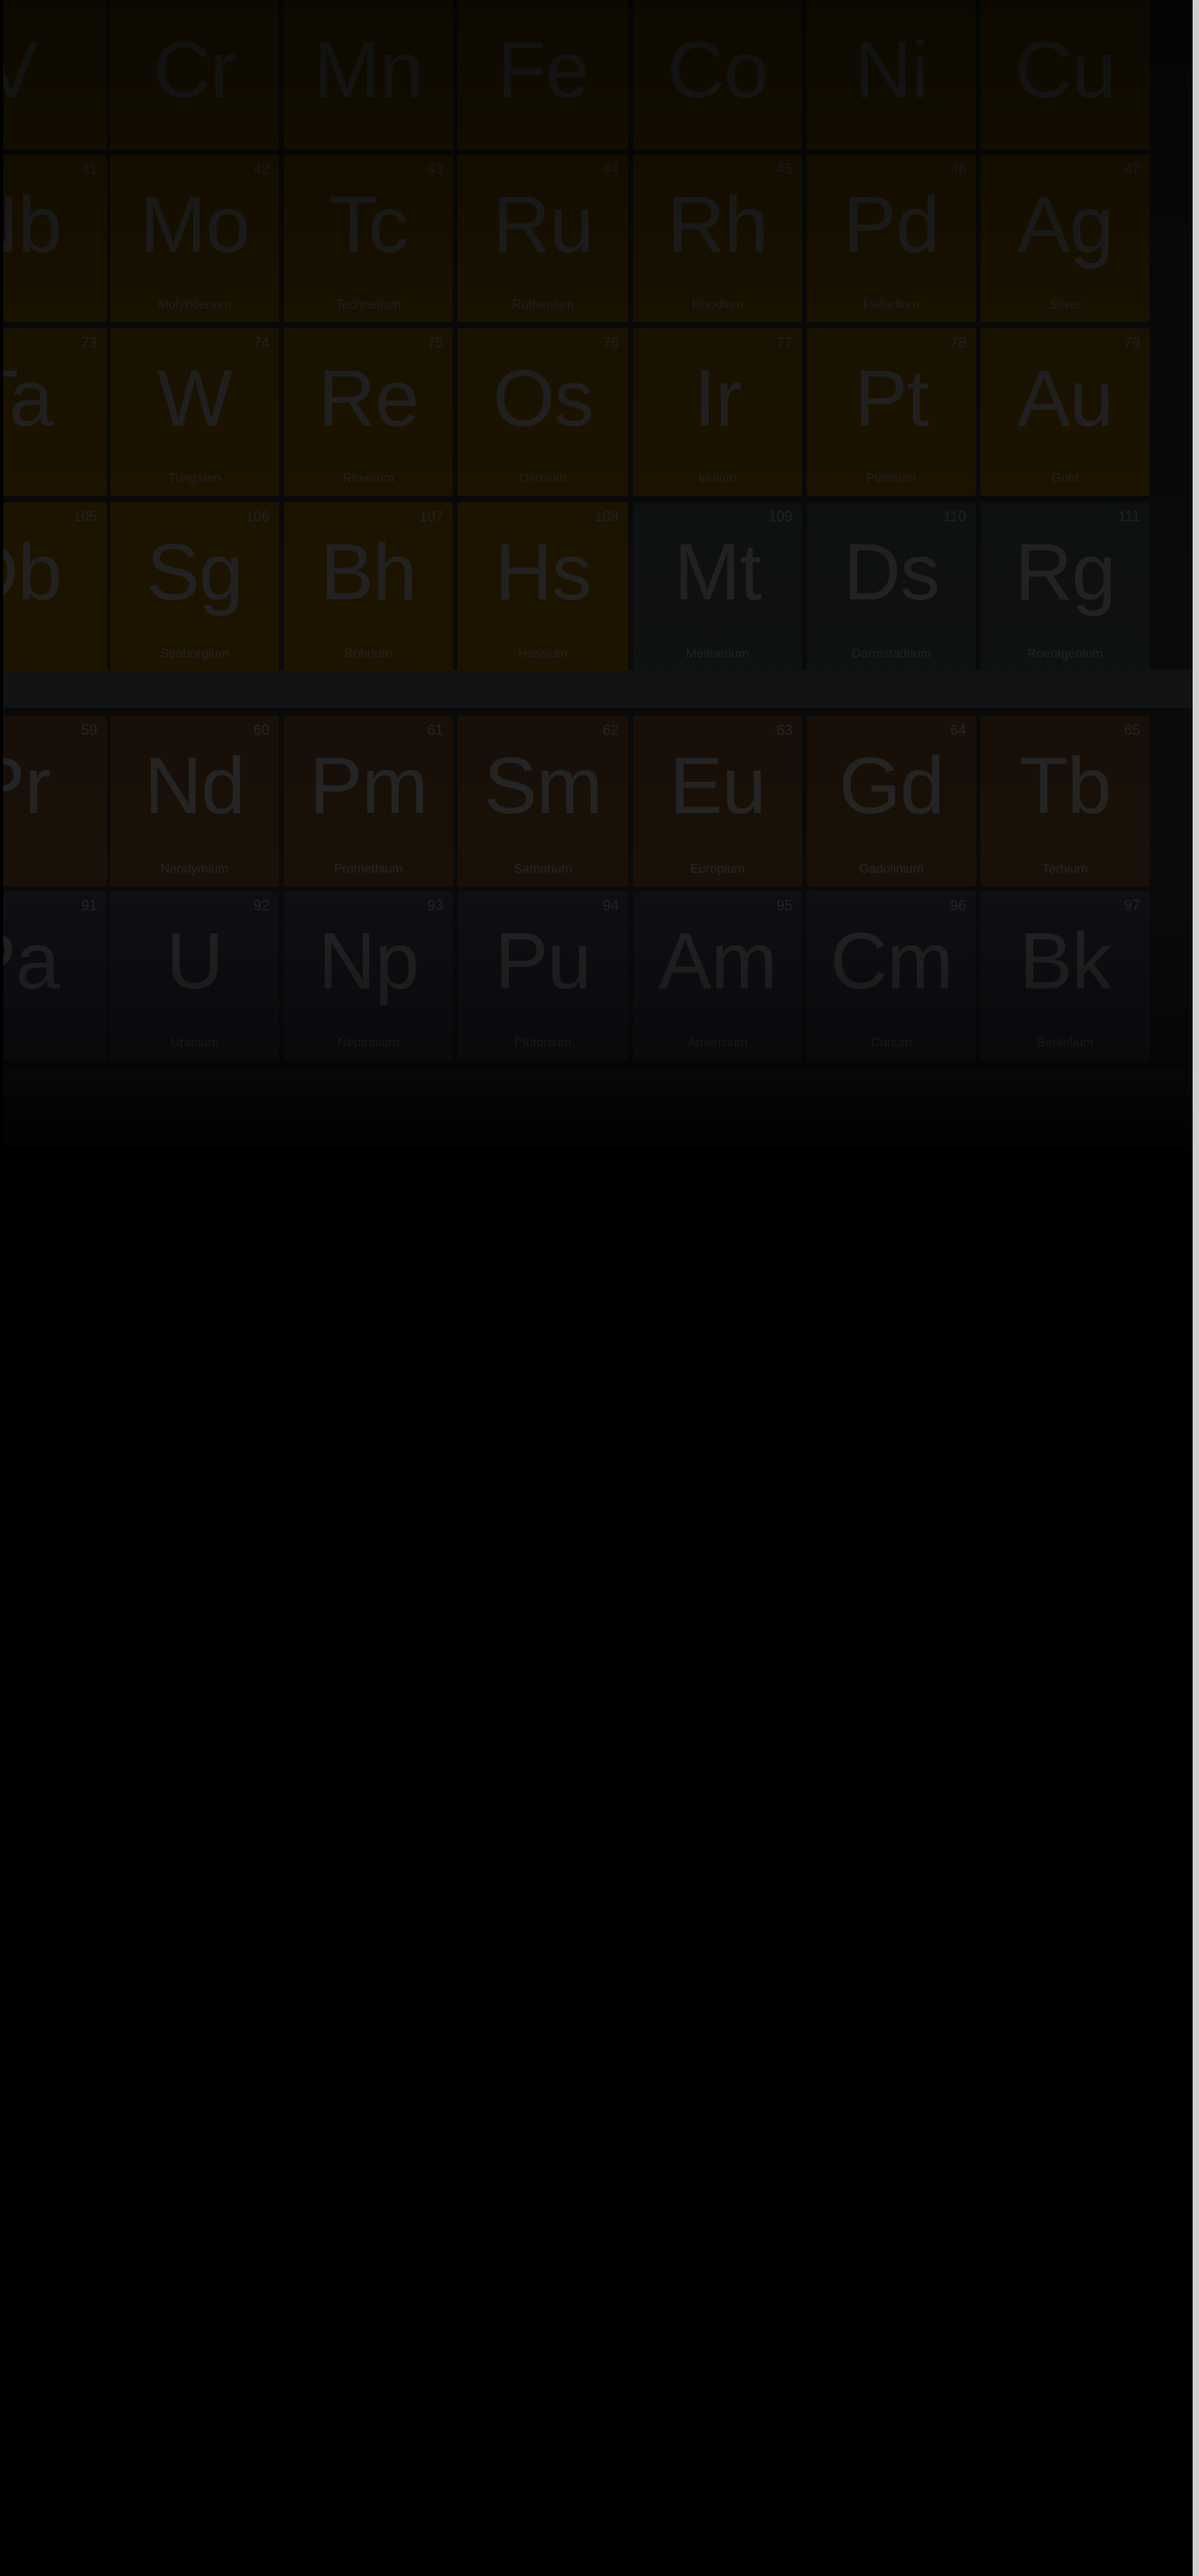  Describe the element at coordinates (892, 75) in the screenshot. I see `element-tile-ni: Ni` at that location.